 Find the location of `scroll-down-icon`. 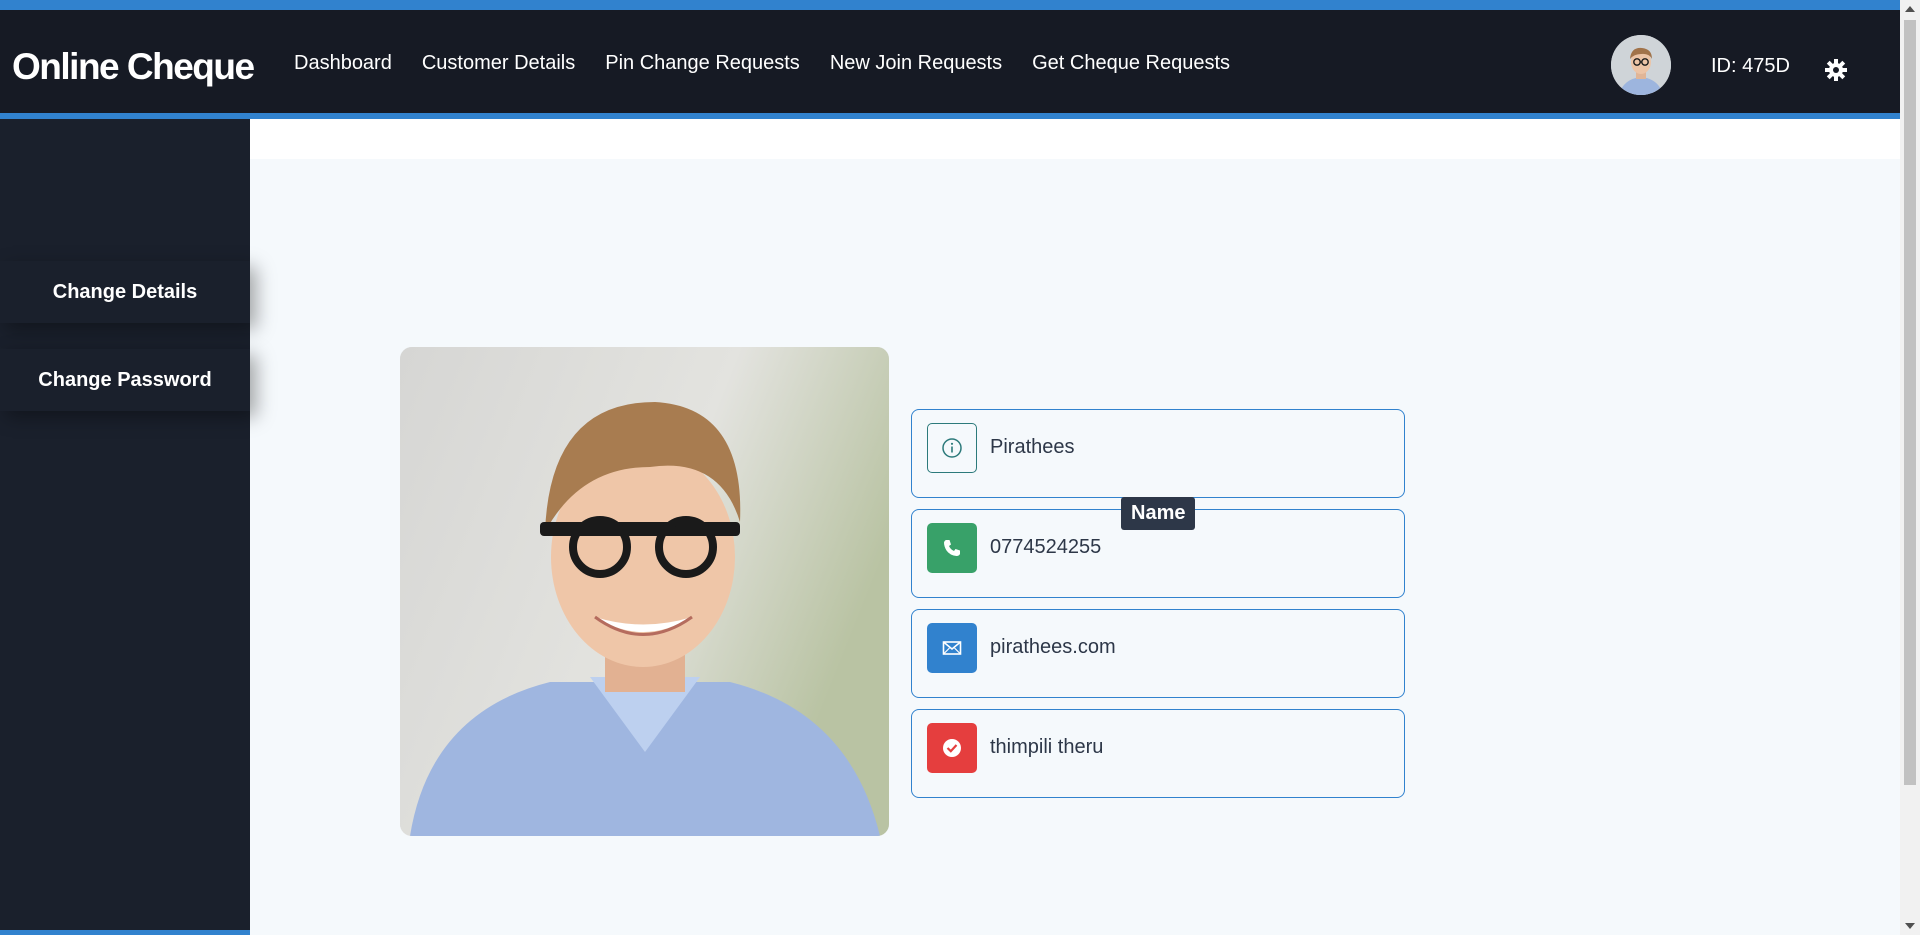

scroll-down-icon is located at coordinates (1910, 926).